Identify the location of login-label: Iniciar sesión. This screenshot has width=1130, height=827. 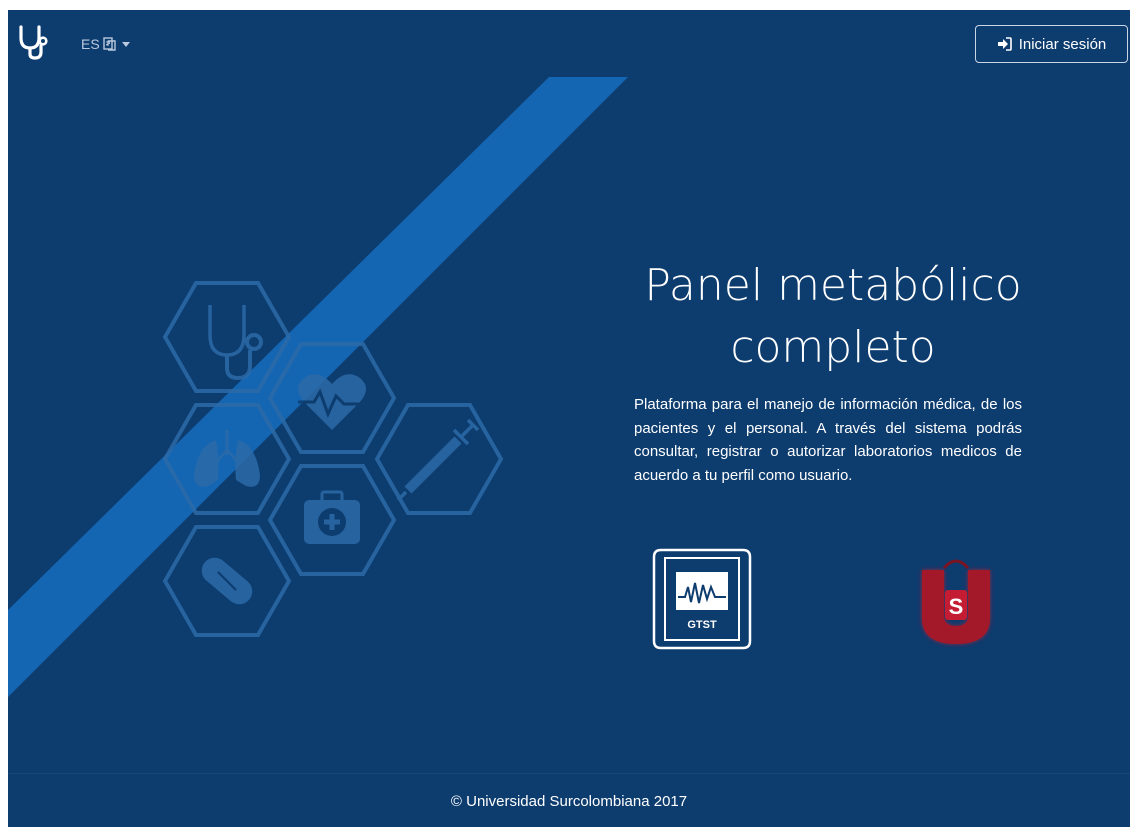
(1062, 44).